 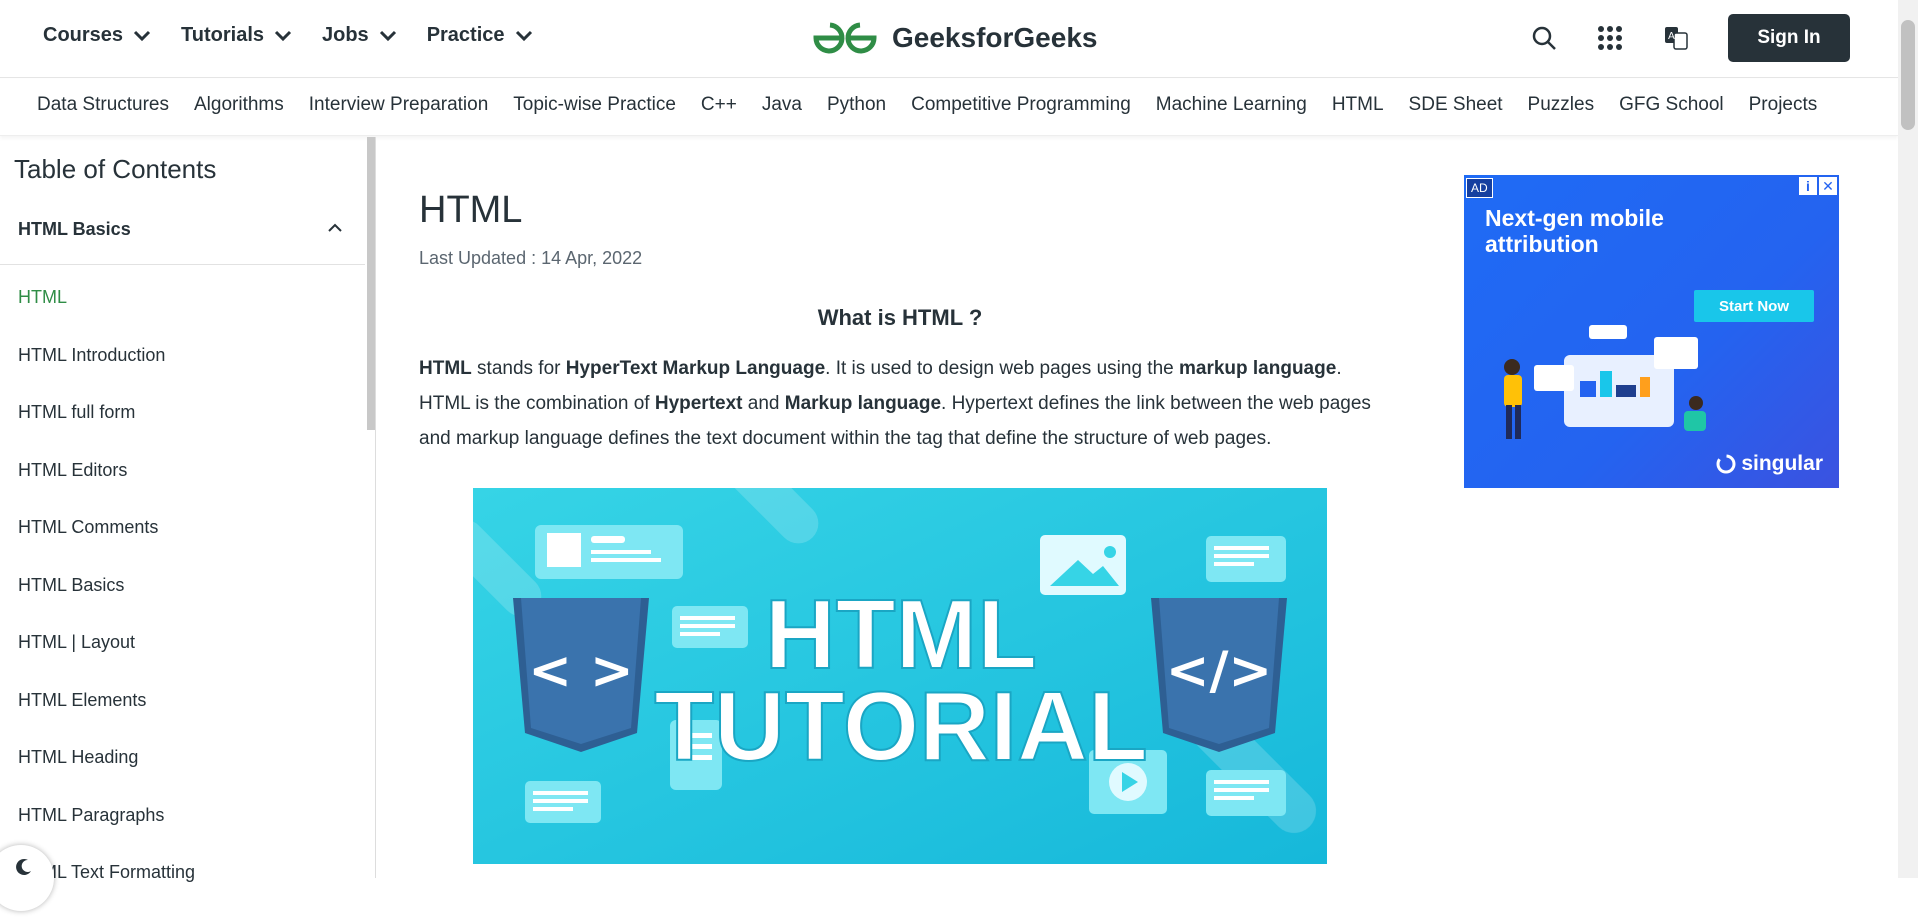 What do you see at coordinates (719, 105) in the screenshot?
I see `subnav-item-cpp: C++` at bounding box center [719, 105].